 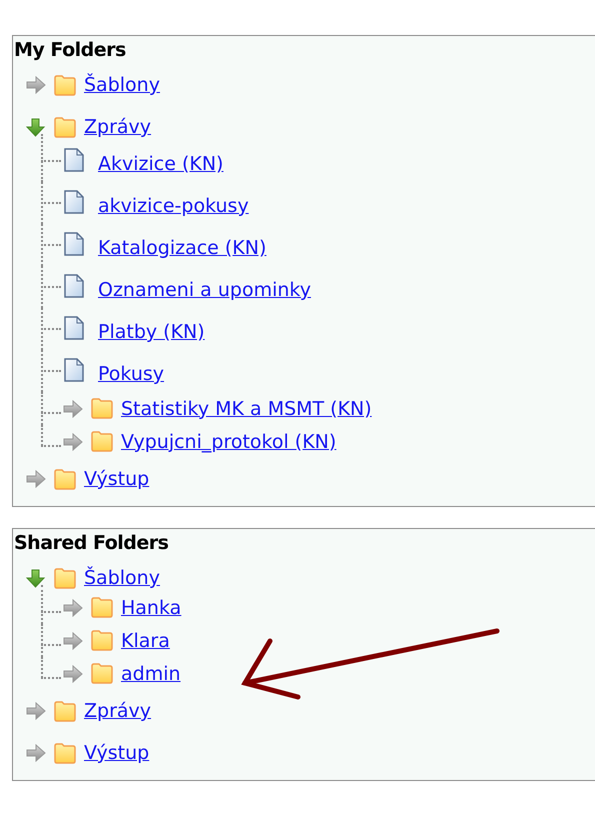 I want to click on panel-title: Shared Folders, so click(x=91, y=543).